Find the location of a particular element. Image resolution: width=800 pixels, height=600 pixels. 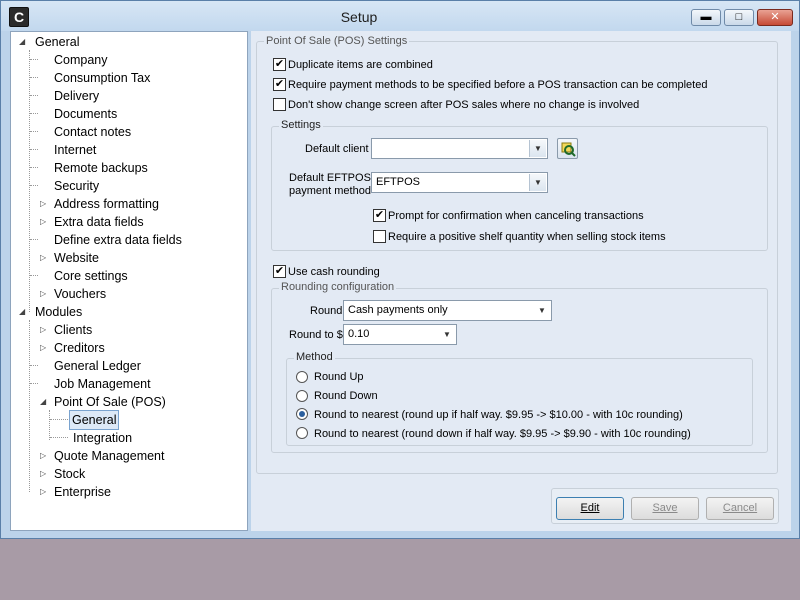

client-lookup-button is located at coordinates (567, 148).